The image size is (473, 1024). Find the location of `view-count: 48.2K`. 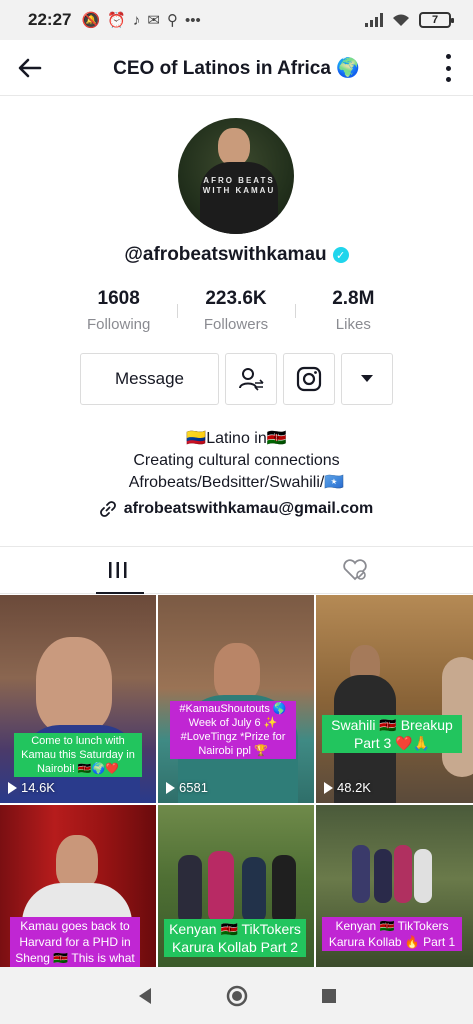

view-count: 48.2K is located at coordinates (347, 787).